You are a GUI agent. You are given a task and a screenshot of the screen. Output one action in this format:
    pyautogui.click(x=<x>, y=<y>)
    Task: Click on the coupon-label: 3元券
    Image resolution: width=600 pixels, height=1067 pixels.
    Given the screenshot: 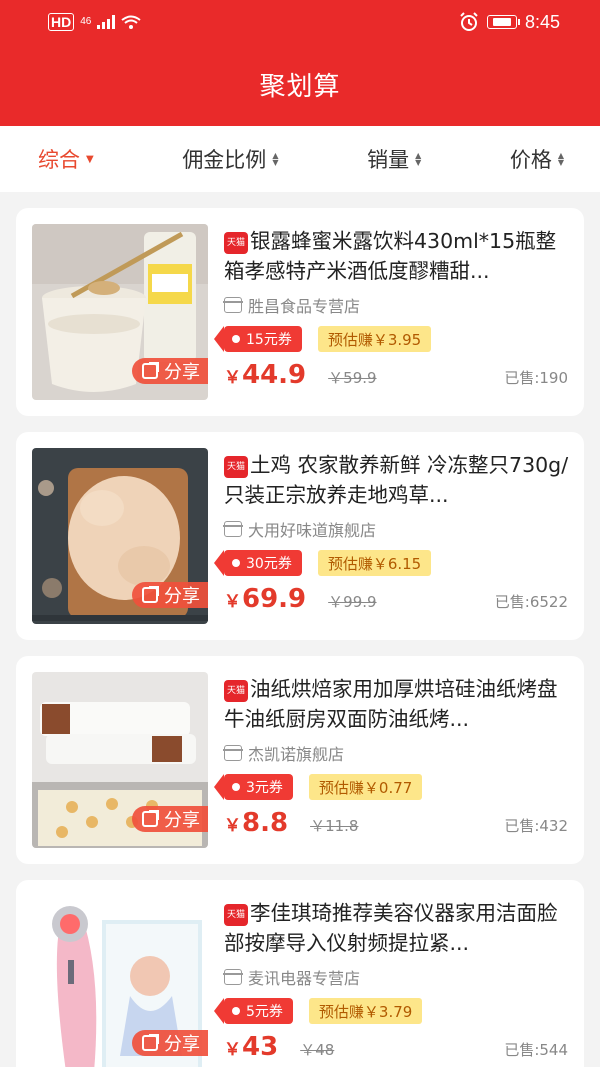 What is the action you would take?
    pyautogui.click(x=264, y=788)
    